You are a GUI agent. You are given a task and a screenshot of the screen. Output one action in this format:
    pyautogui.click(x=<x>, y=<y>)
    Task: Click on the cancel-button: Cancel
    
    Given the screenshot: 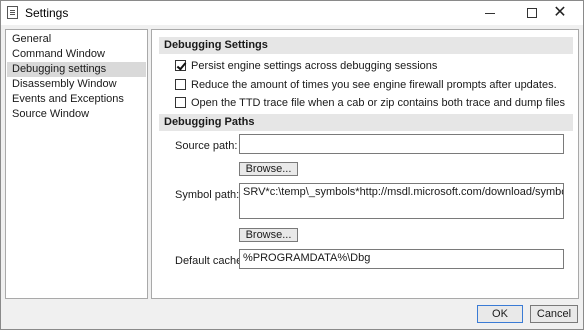 What is the action you would take?
    pyautogui.click(x=554, y=314)
    